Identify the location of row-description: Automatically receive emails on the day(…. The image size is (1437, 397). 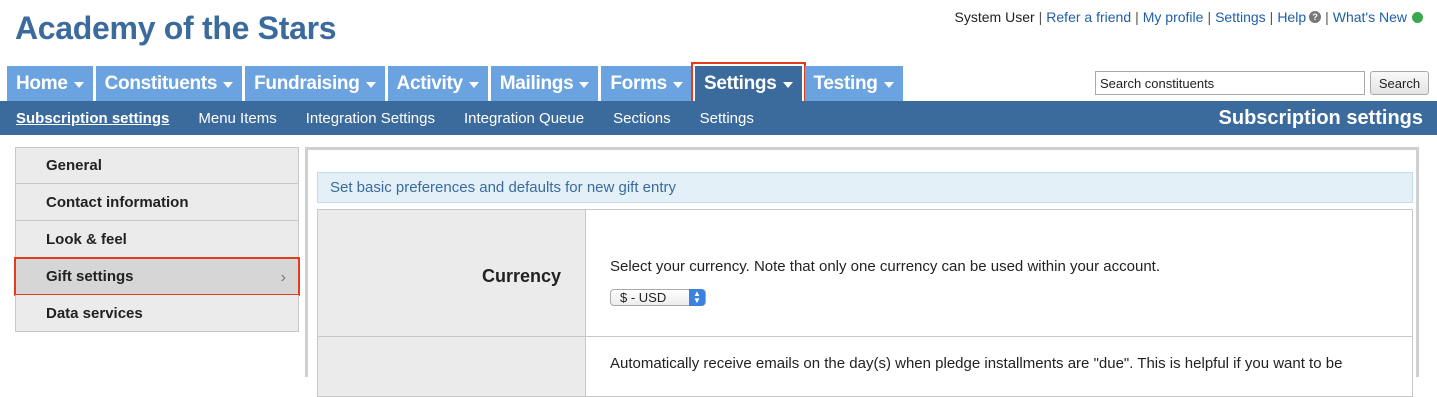
(976, 363).